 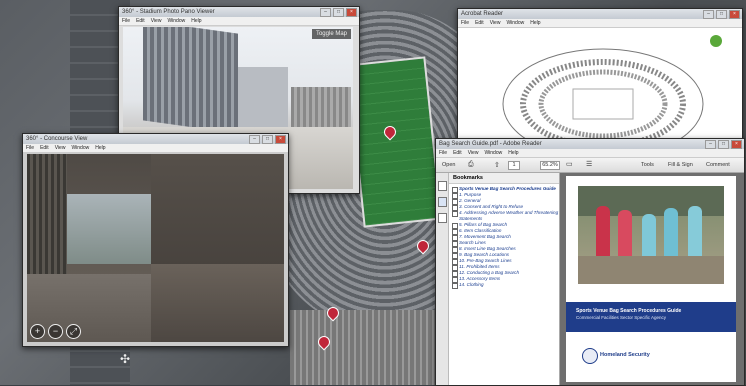 What do you see at coordinates (490, 144) in the screenshot?
I see `window-title: Bag Search Guide.pdf - Adobe Reader` at bounding box center [490, 144].